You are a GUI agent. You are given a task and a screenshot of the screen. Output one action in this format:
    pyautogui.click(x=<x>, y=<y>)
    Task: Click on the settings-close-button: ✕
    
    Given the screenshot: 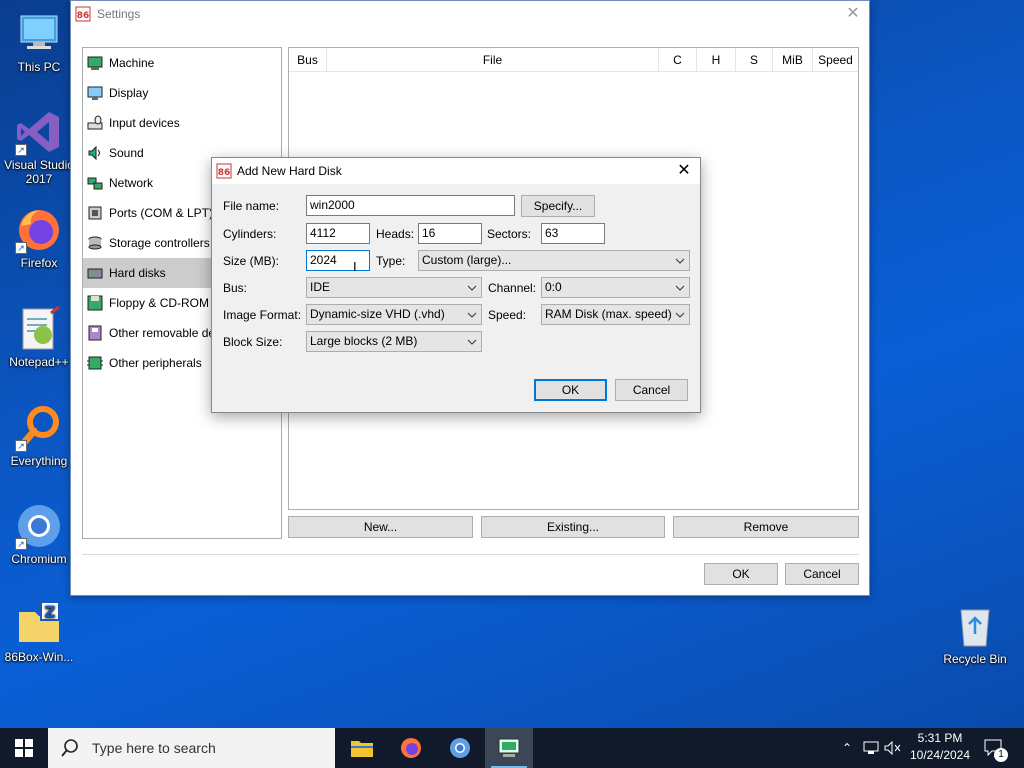 What is the action you would take?
    pyautogui.click(x=853, y=14)
    